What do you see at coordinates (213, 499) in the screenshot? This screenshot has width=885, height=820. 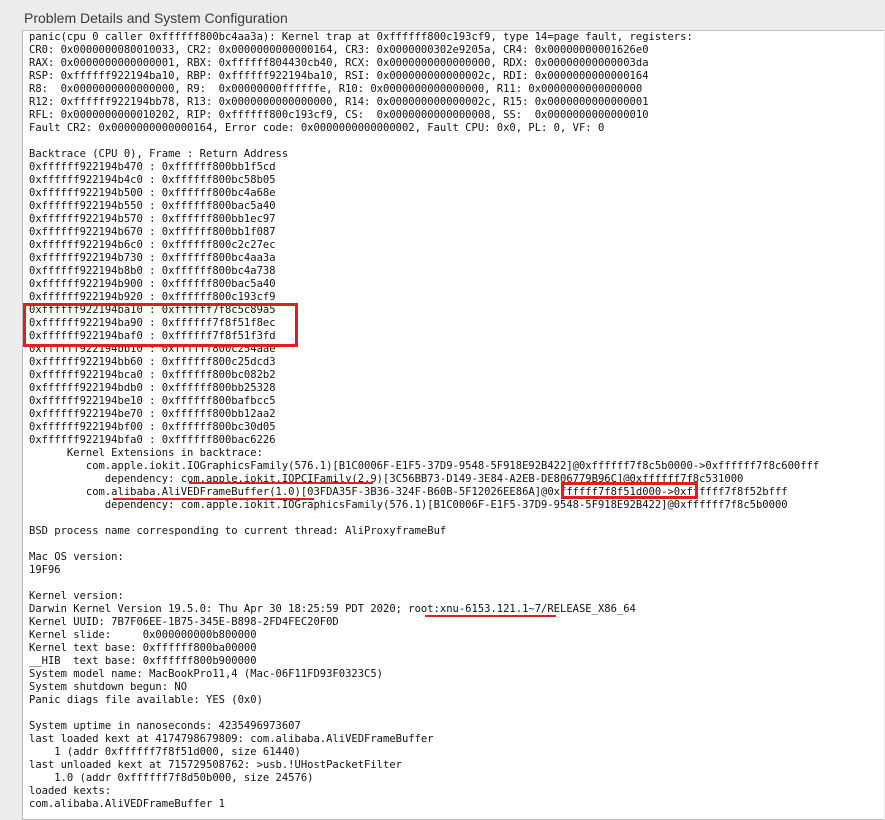 I see `underline-alived-framebuffer` at bounding box center [213, 499].